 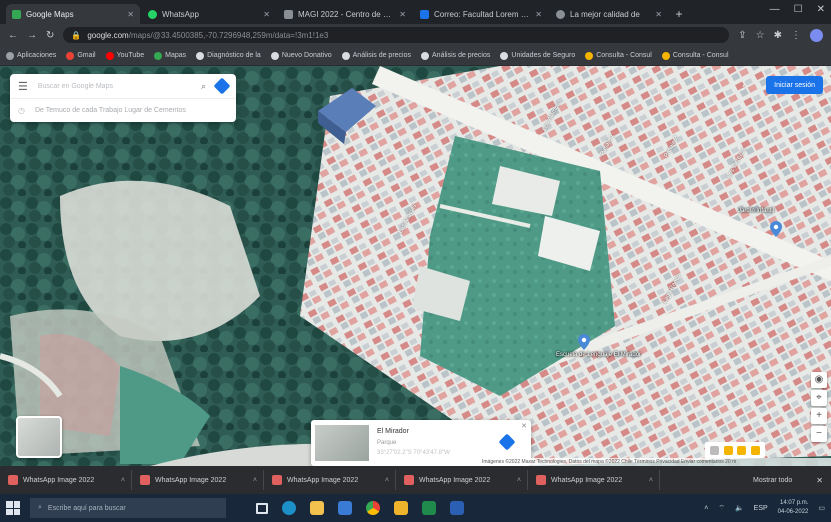 What do you see at coordinates (13, 35) in the screenshot?
I see `back-arrow-icon: ←` at bounding box center [13, 35].